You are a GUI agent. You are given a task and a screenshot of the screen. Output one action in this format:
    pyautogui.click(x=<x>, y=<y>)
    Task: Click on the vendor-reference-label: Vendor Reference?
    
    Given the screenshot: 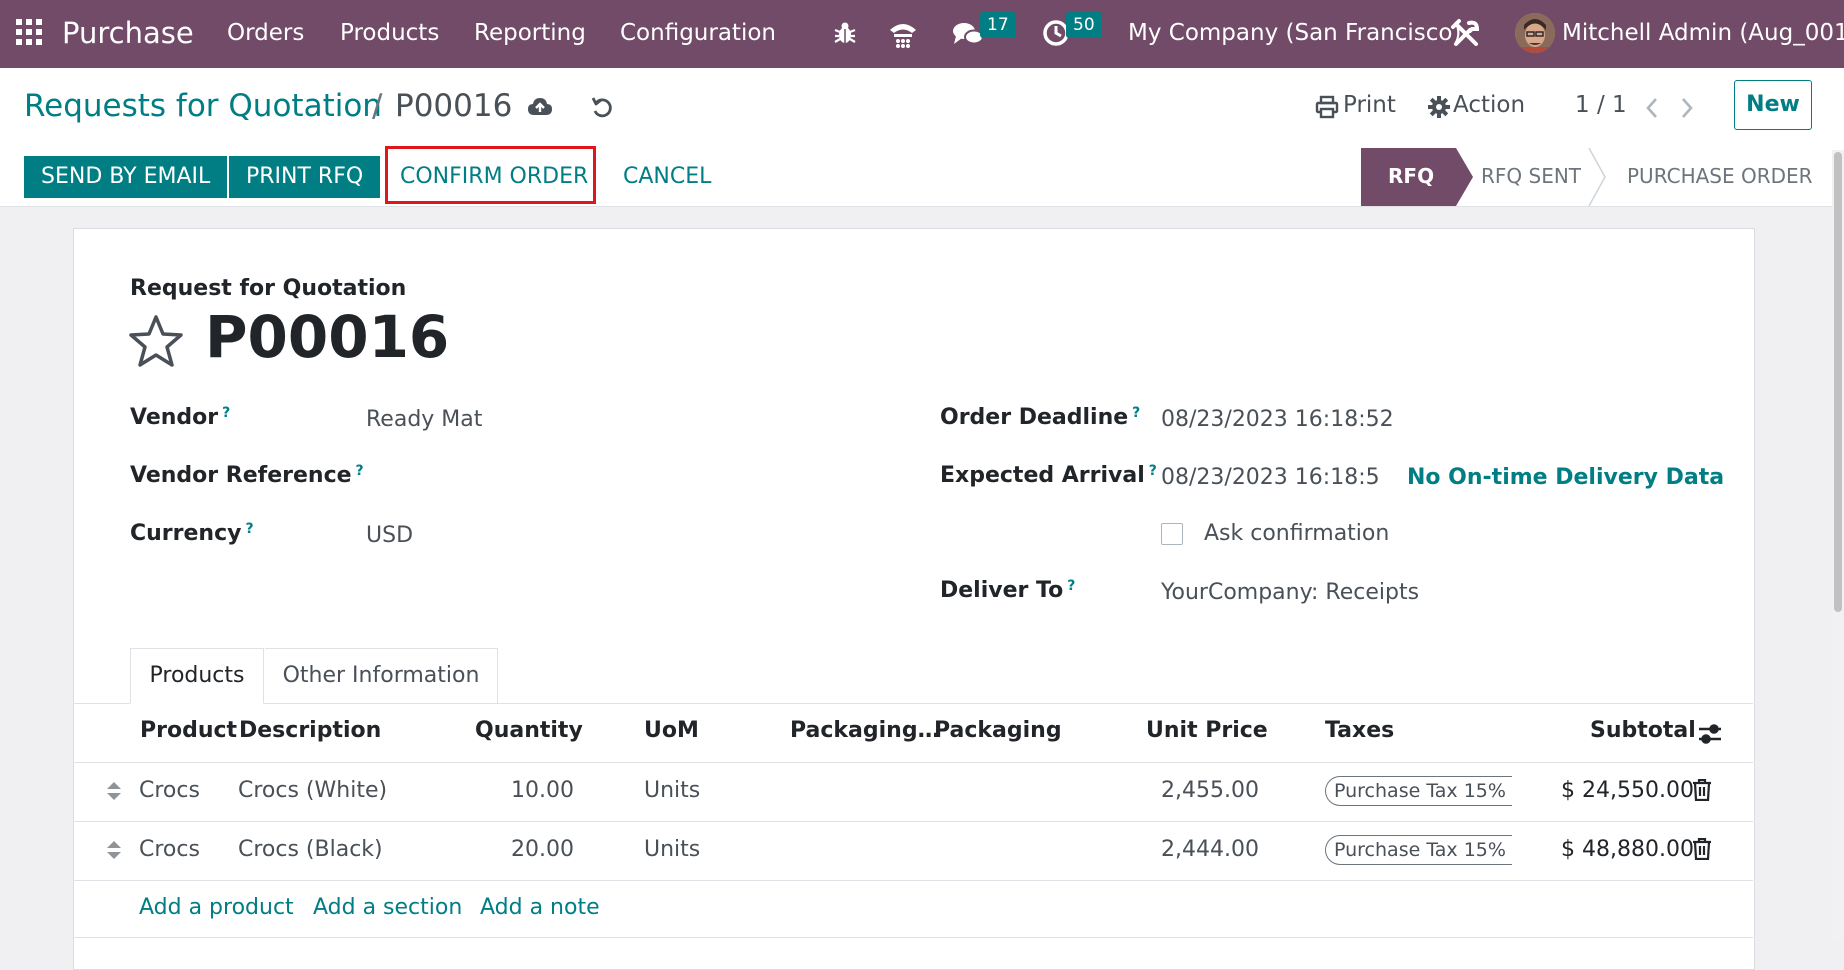 What is the action you would take?
    pyautogui.click(x=247, y=475)
    